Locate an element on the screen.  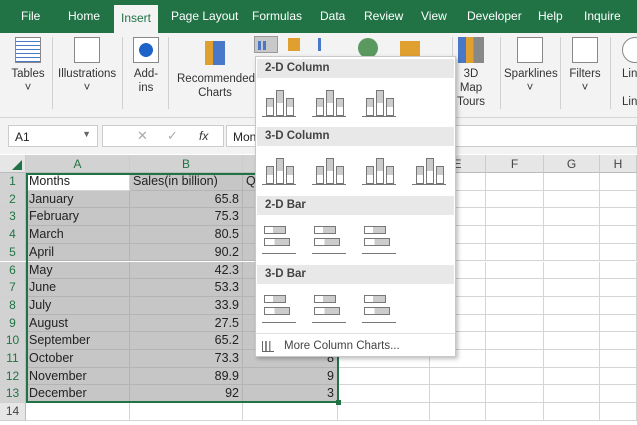
3d-stacked-column-icon is located at coordinates (330, 169).